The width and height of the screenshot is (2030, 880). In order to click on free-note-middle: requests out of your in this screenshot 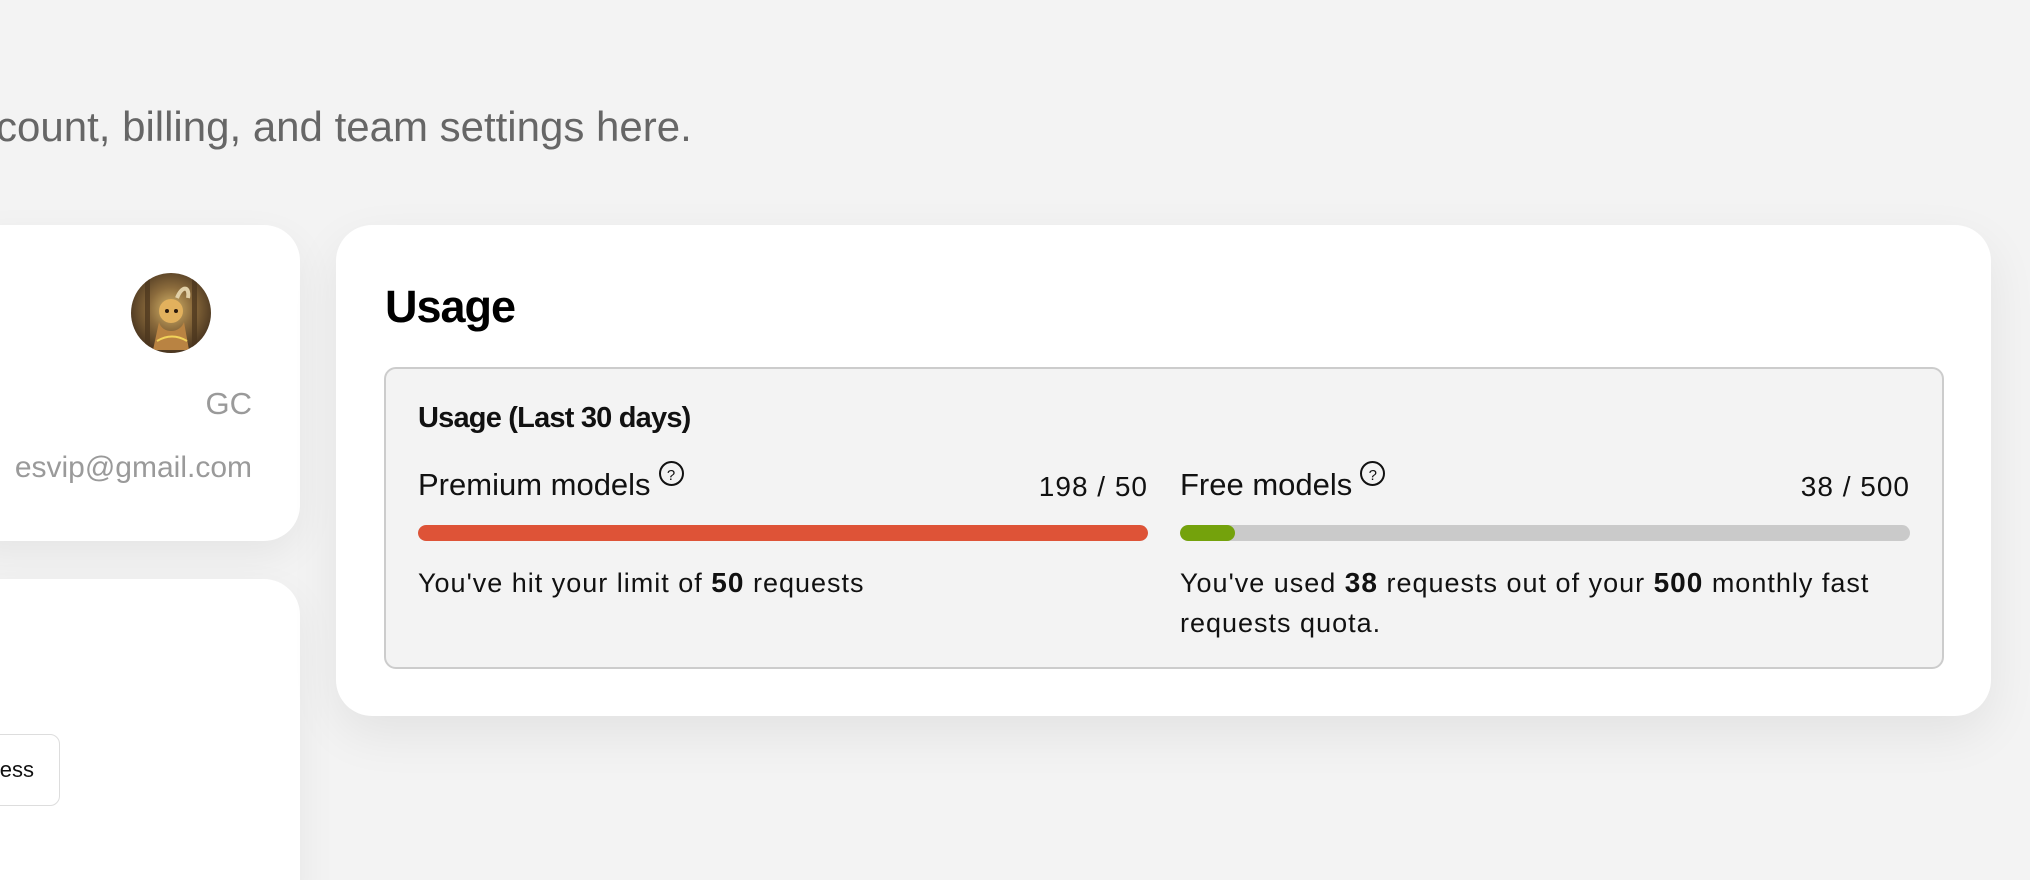, I will do `click(1515, 583)`.